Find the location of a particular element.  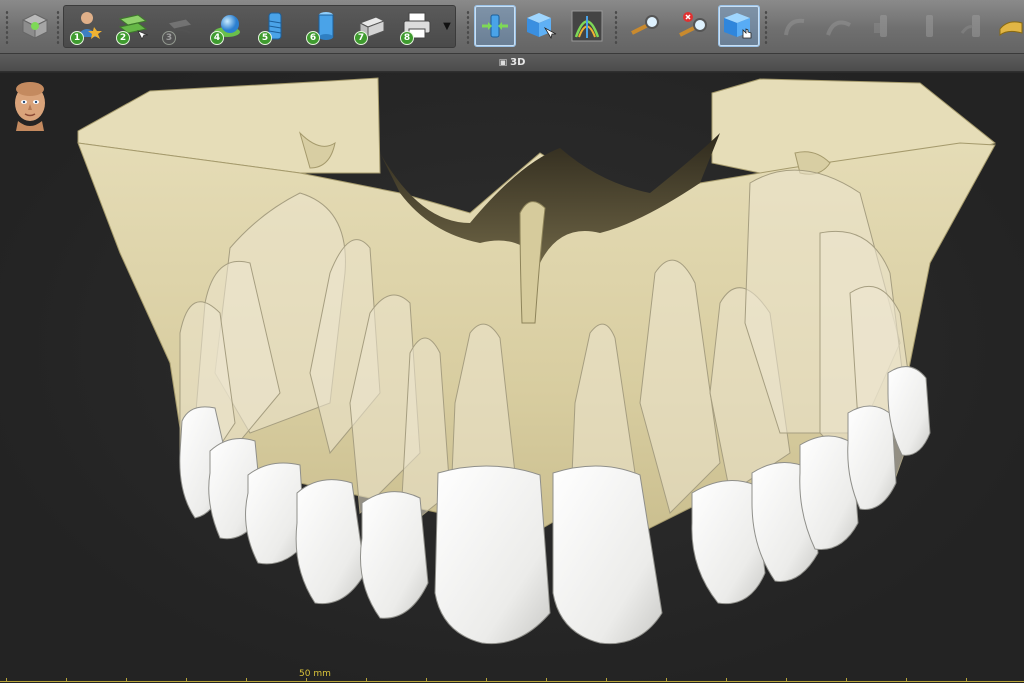

implant-gray-icon is located at coordinates (880, 26).